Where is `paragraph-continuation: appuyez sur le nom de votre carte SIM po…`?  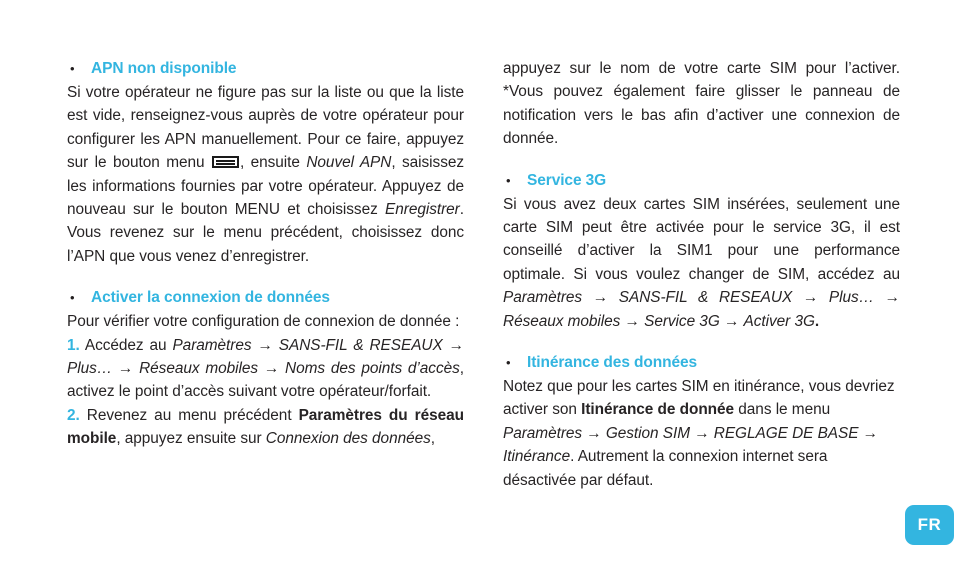 paragraph-continuation: appuyez sur le nom de votre carte SIM po… is located at coordinates (701, 104).